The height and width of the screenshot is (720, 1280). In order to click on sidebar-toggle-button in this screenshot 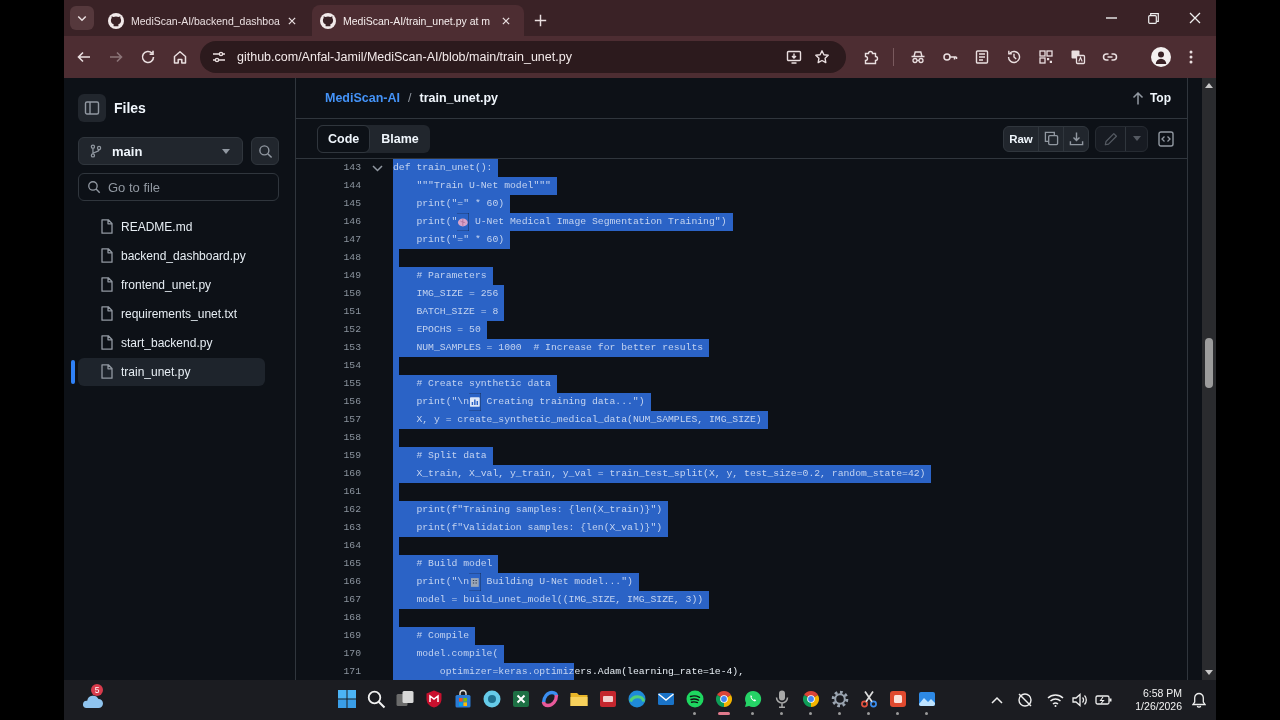, I will do `click(92, 108)`.